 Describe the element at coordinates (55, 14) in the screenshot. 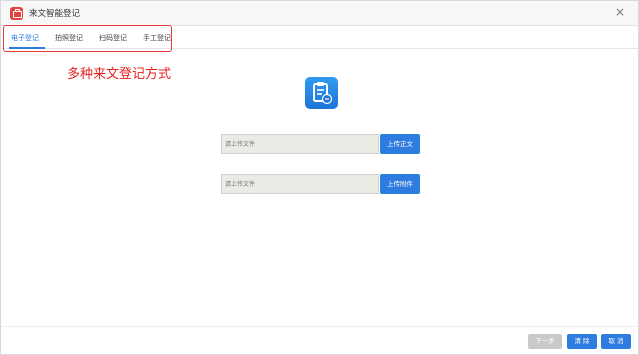

I see `window-title: 来文智能登记` at that location.